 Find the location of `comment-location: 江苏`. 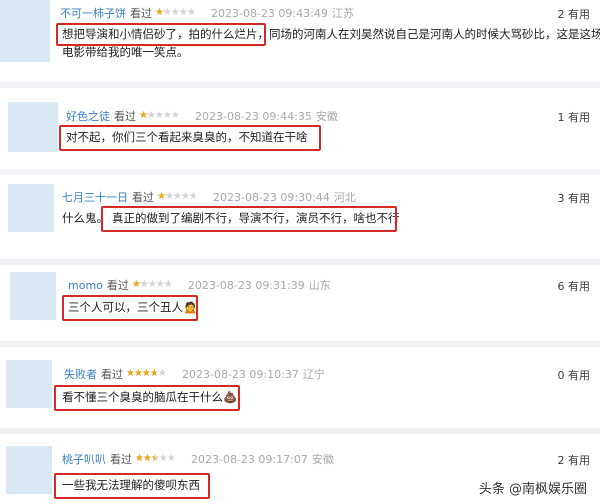

comment-location: 江苏 is located at coordinates (342, 13).